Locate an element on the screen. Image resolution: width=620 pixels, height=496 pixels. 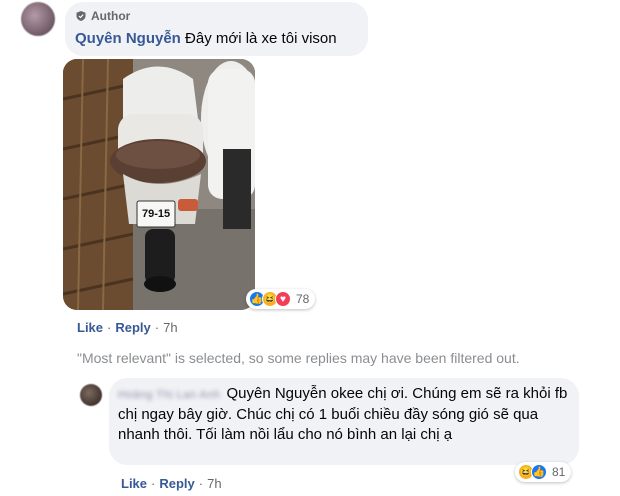
reply-reactions-count: 81 is located at coordinates (559, 472).